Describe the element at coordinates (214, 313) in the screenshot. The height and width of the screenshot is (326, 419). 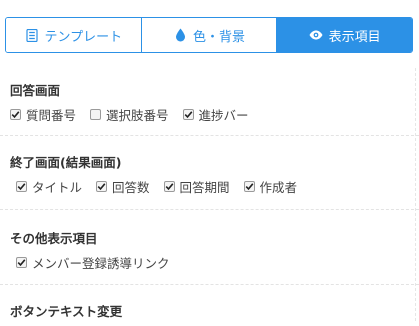
I see `button-text-section: ボタンテキスト変更` at that location.